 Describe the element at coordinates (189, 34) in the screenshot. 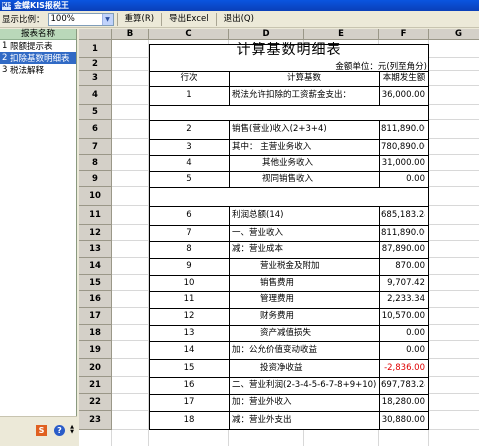

I see `column-header: C` at that location.